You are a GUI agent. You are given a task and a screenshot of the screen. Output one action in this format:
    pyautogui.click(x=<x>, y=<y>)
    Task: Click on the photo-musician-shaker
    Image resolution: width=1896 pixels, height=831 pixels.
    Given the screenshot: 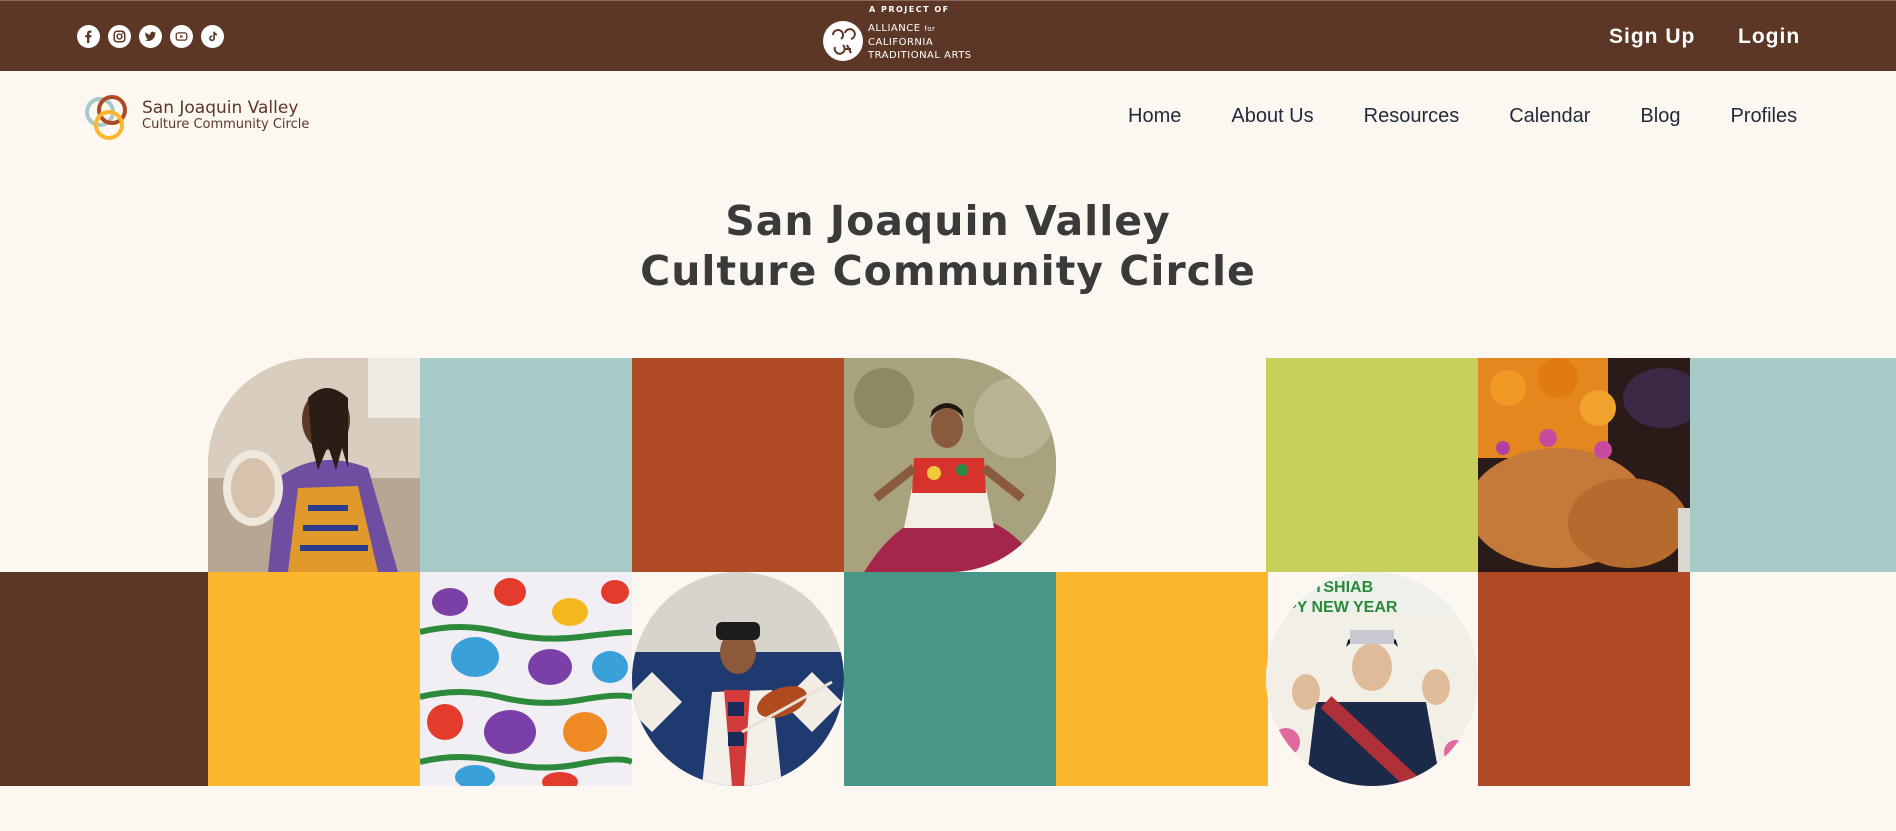 What is the action you would take?
    pyautogui.click(x=314, y=465)
    